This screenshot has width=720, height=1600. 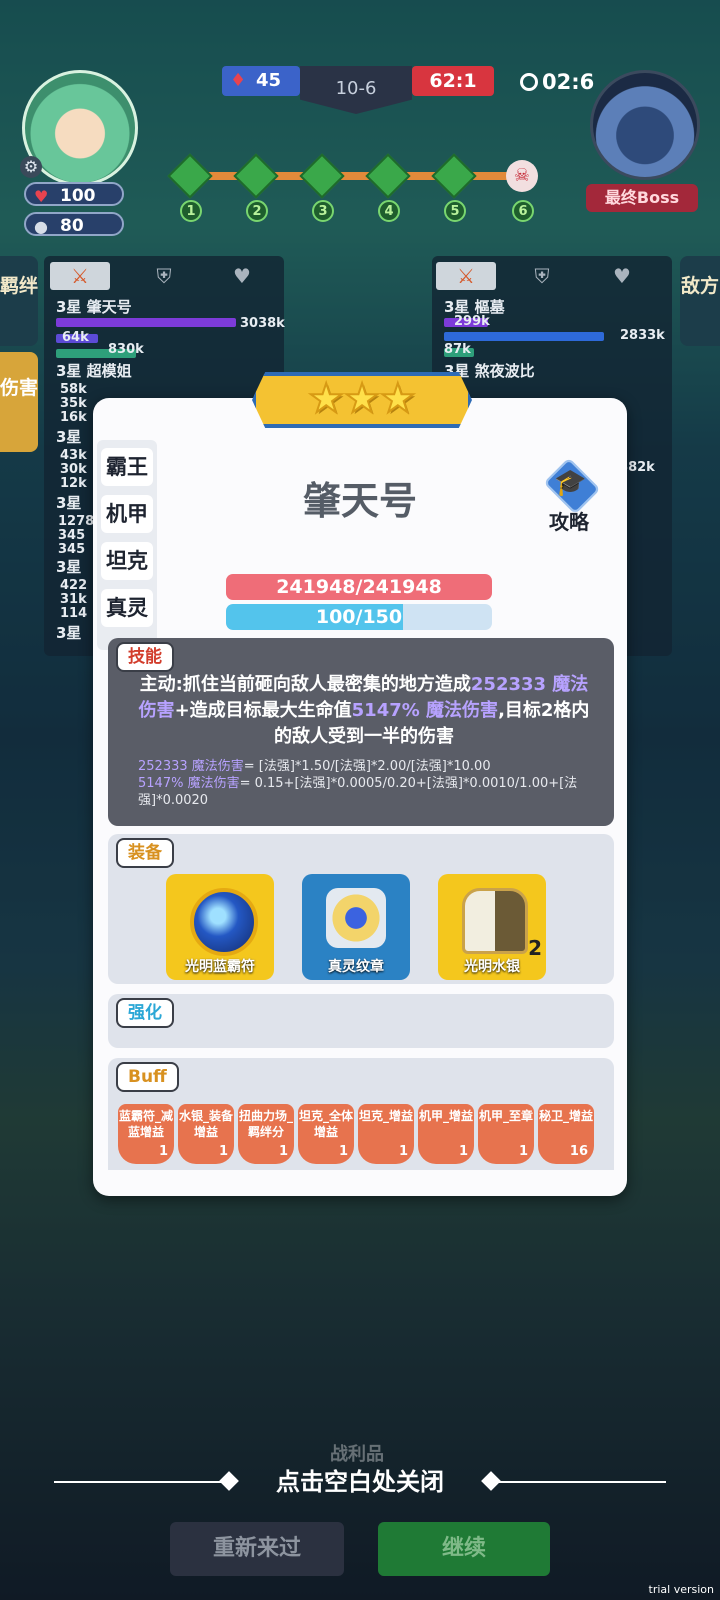 I want to click on buff-label: 秘卫_增益, so click(x=565, y=1116).